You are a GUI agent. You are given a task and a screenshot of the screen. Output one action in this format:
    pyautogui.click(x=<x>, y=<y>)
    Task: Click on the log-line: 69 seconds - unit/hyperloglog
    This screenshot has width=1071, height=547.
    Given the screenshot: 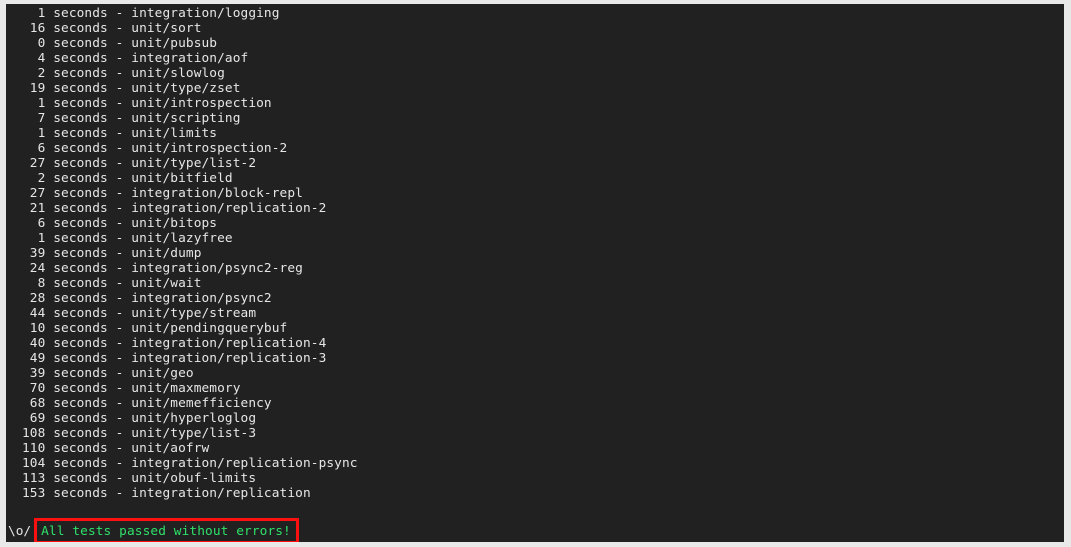 What is the action you would take?
    pyautogui.click(x=139, y=418)
    